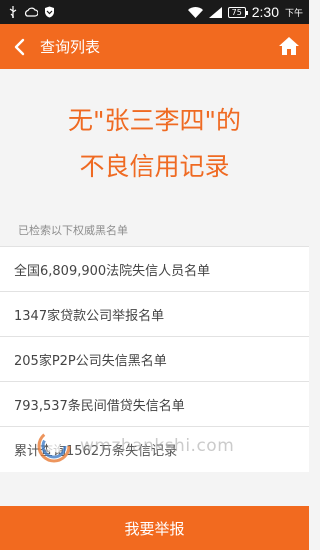 This screenshot has height=550, width=320. Describe the element at coordinates (154, 46) in the screenshot. I see `app-bar: 查询列表` at that location.